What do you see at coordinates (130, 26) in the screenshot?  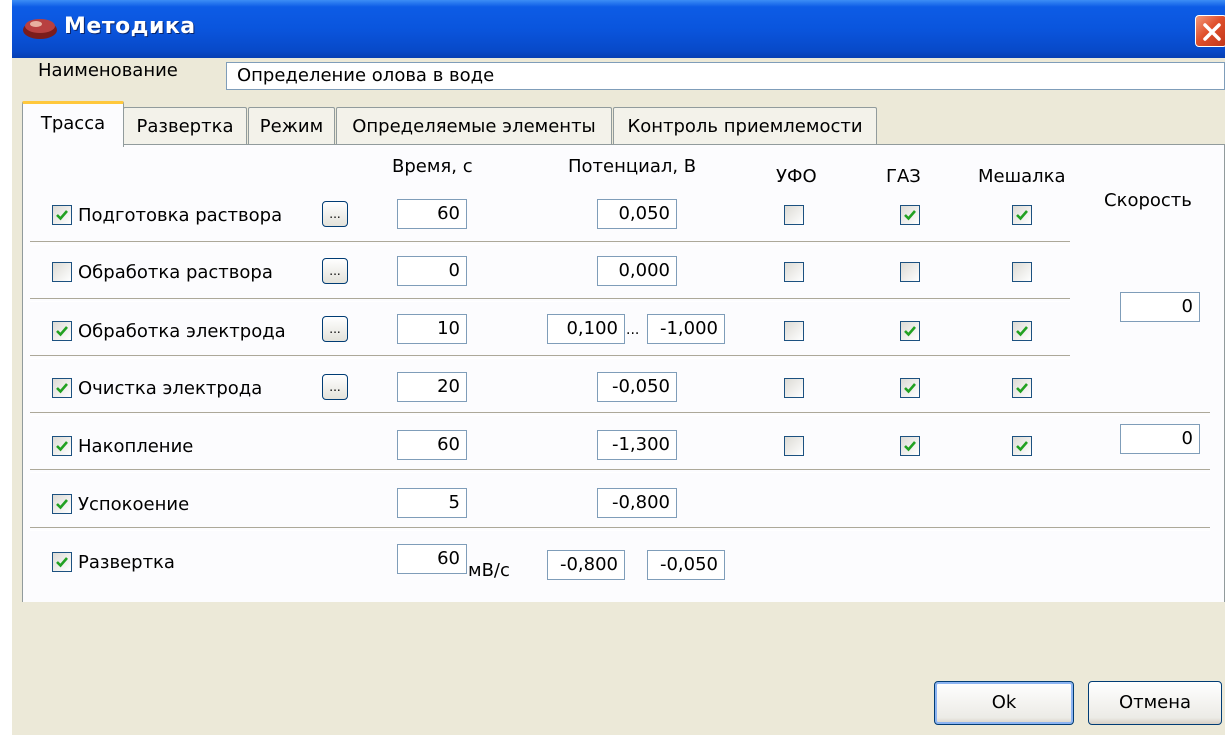 I see `window-title: Методика` at bounding box center [130, 26].